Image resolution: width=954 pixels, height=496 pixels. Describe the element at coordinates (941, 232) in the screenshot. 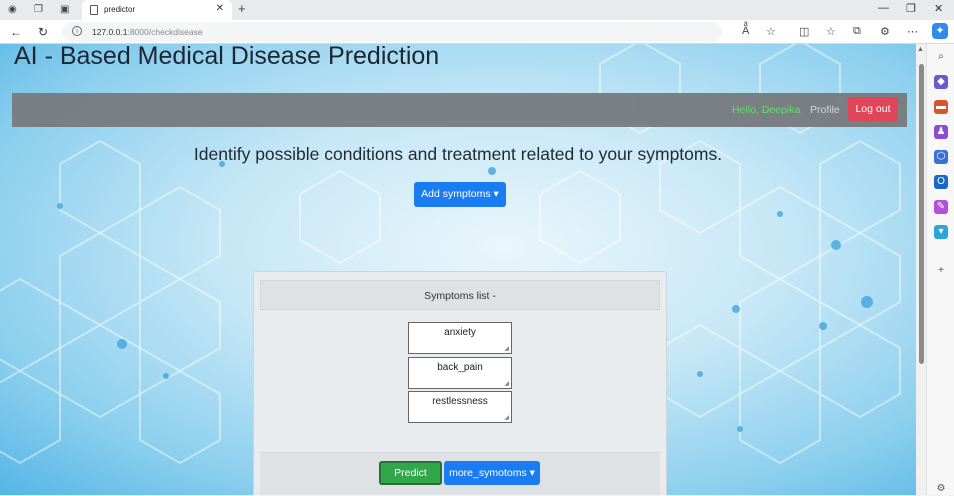

I see `drop-icon: ▾` at that location.